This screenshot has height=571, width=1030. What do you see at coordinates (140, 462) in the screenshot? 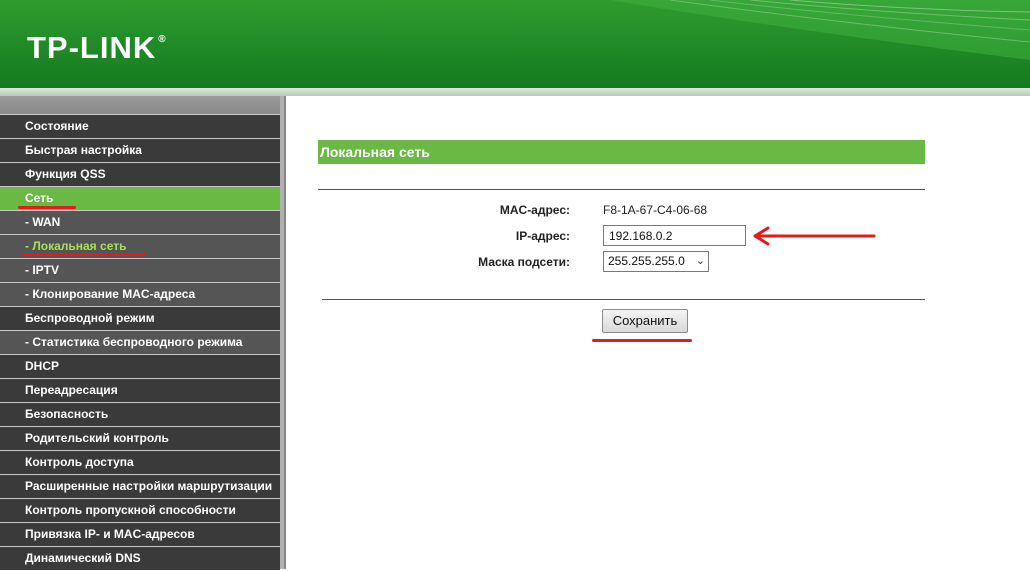
I see `sidebar-item-access-control: Контроль доступа` at bounding box center [140, 462].